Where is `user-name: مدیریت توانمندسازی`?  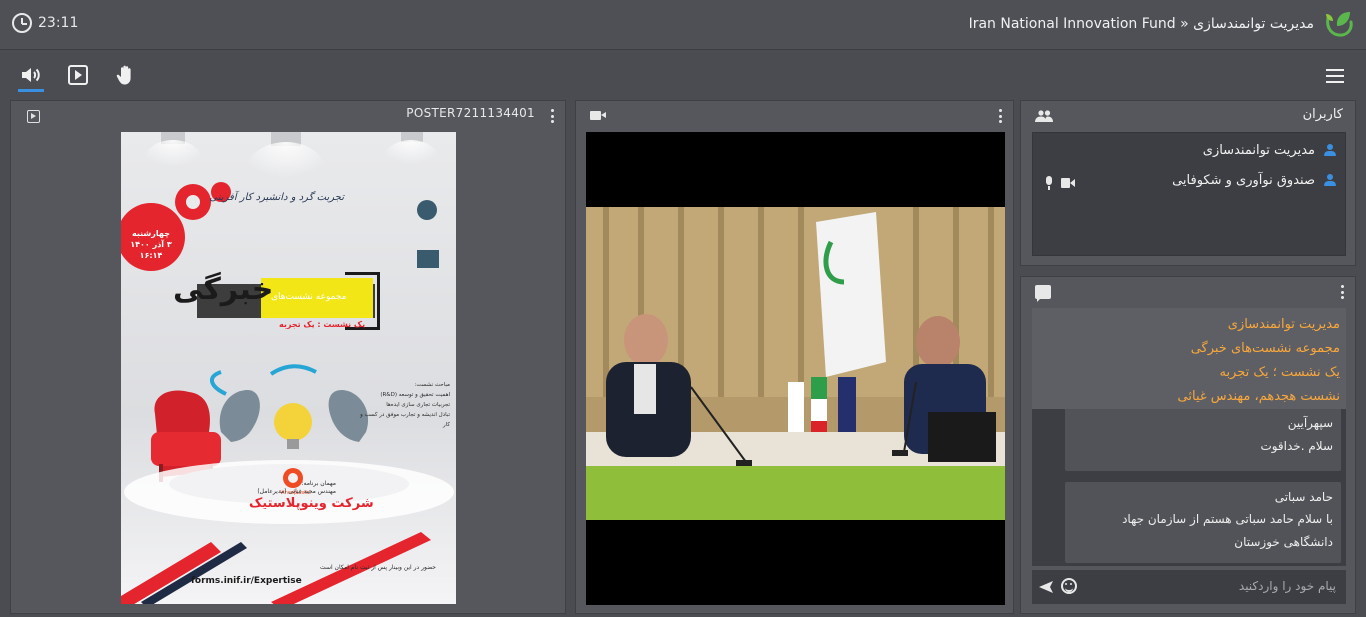
user-name: مدیریت توانمندسازی is located at coordinates (1258, 150).